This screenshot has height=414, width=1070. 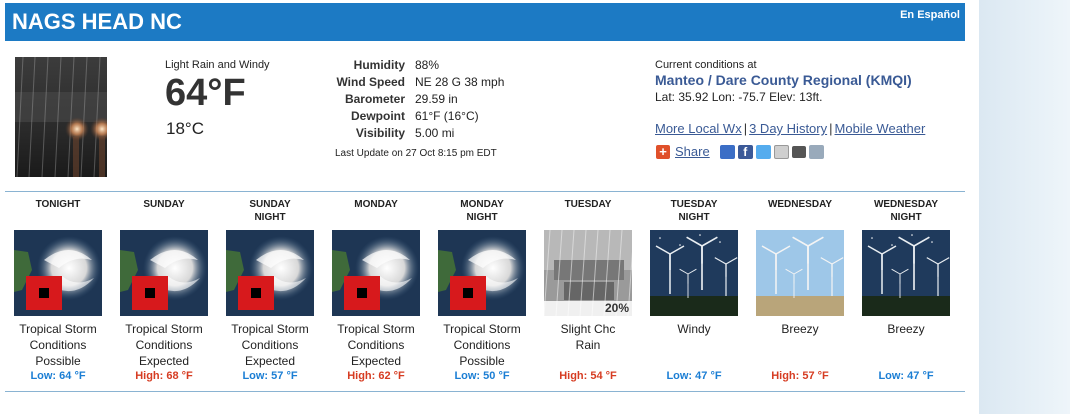 What do you see at coordinates (800, 273) in the screenshot?
I see `windy-day-icon` at bounding box center [800, 273].